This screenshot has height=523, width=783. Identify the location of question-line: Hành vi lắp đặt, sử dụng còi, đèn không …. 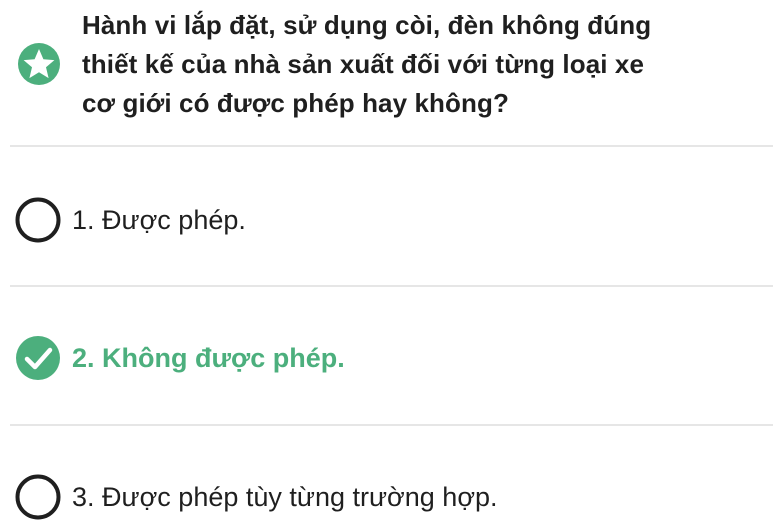
(367, 25).